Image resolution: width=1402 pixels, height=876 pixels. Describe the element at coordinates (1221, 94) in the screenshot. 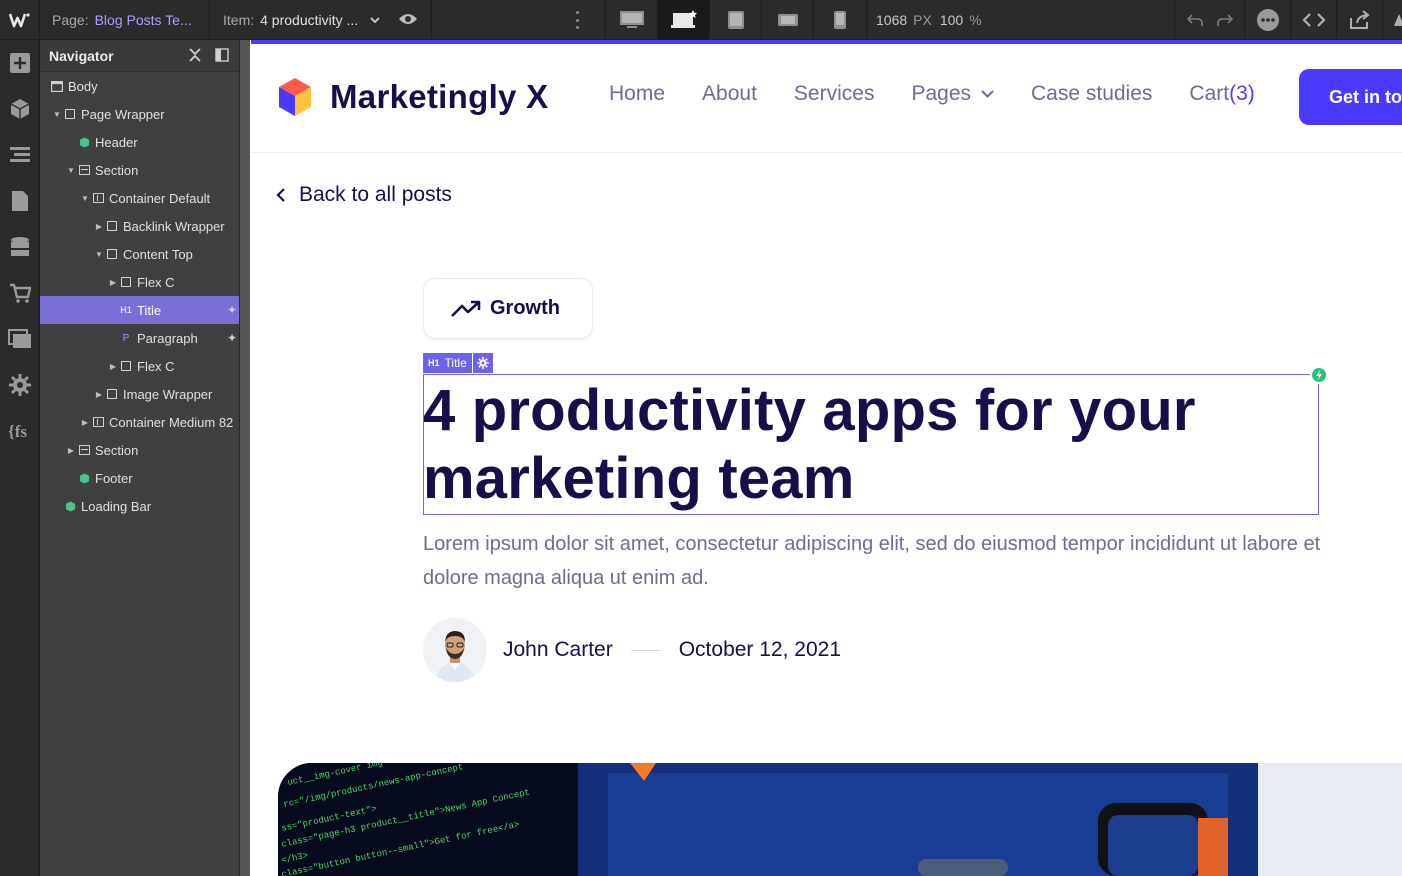

I see `nav-cart: Cart (3)` at that location.